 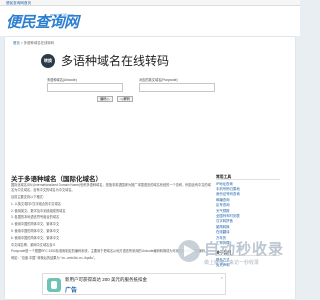 What do you see at coordinates (16, 43) in the screenshot?
I see `breadcrumb-home: 首页` at bounding box center [16, 43].